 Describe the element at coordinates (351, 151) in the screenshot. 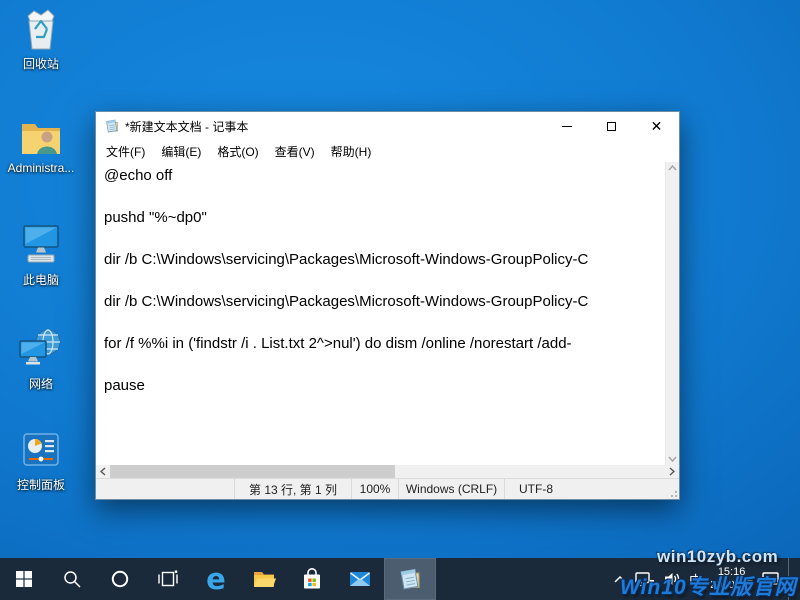

I see `menu-help: 帮助(H)` at that location.